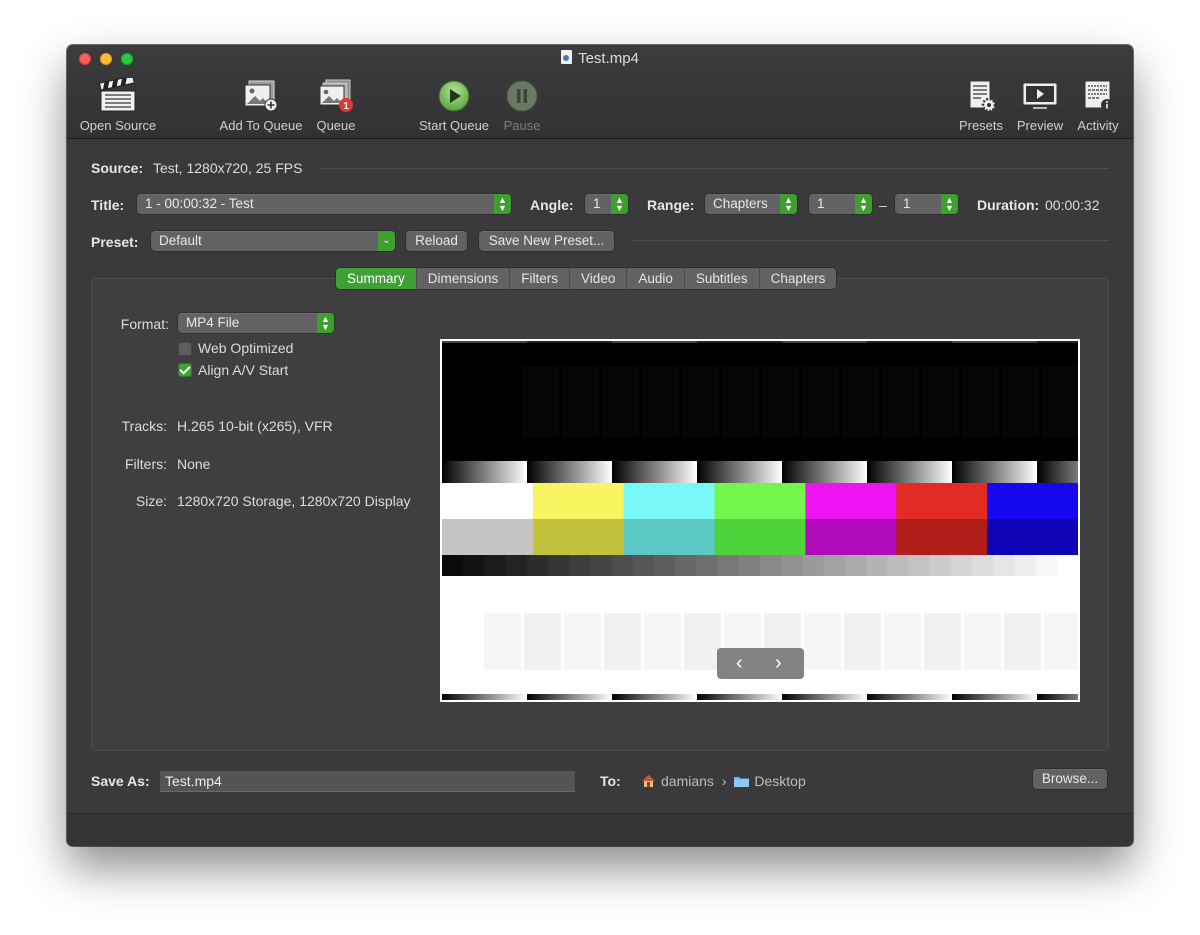 The height and width of the screenshot is (935, 1200). What do you see at coordinates (821, 203) in the screenshot?
I see `range-start-value: 1` at bounding box center [821, 203].